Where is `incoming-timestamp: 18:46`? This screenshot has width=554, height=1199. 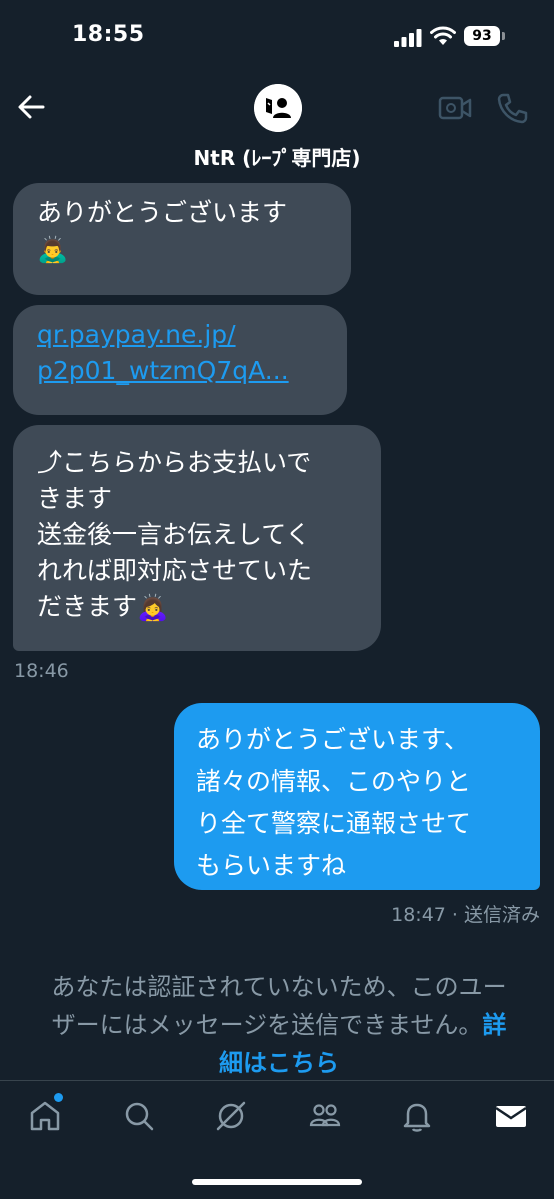
incoming-timestamp: 18:46 is located at coordinates (41, 671).